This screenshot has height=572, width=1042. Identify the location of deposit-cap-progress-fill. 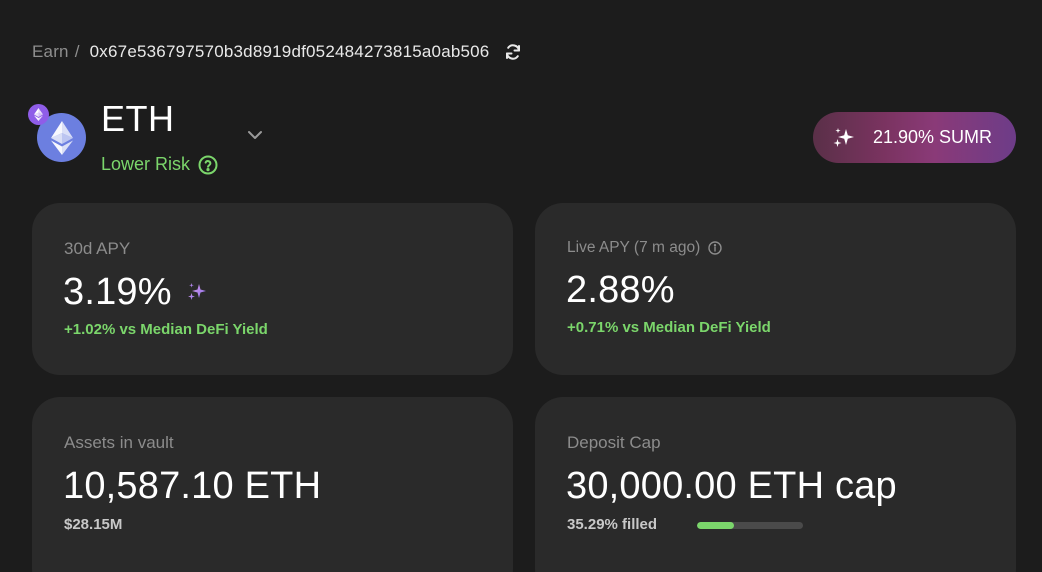
(716, 525).